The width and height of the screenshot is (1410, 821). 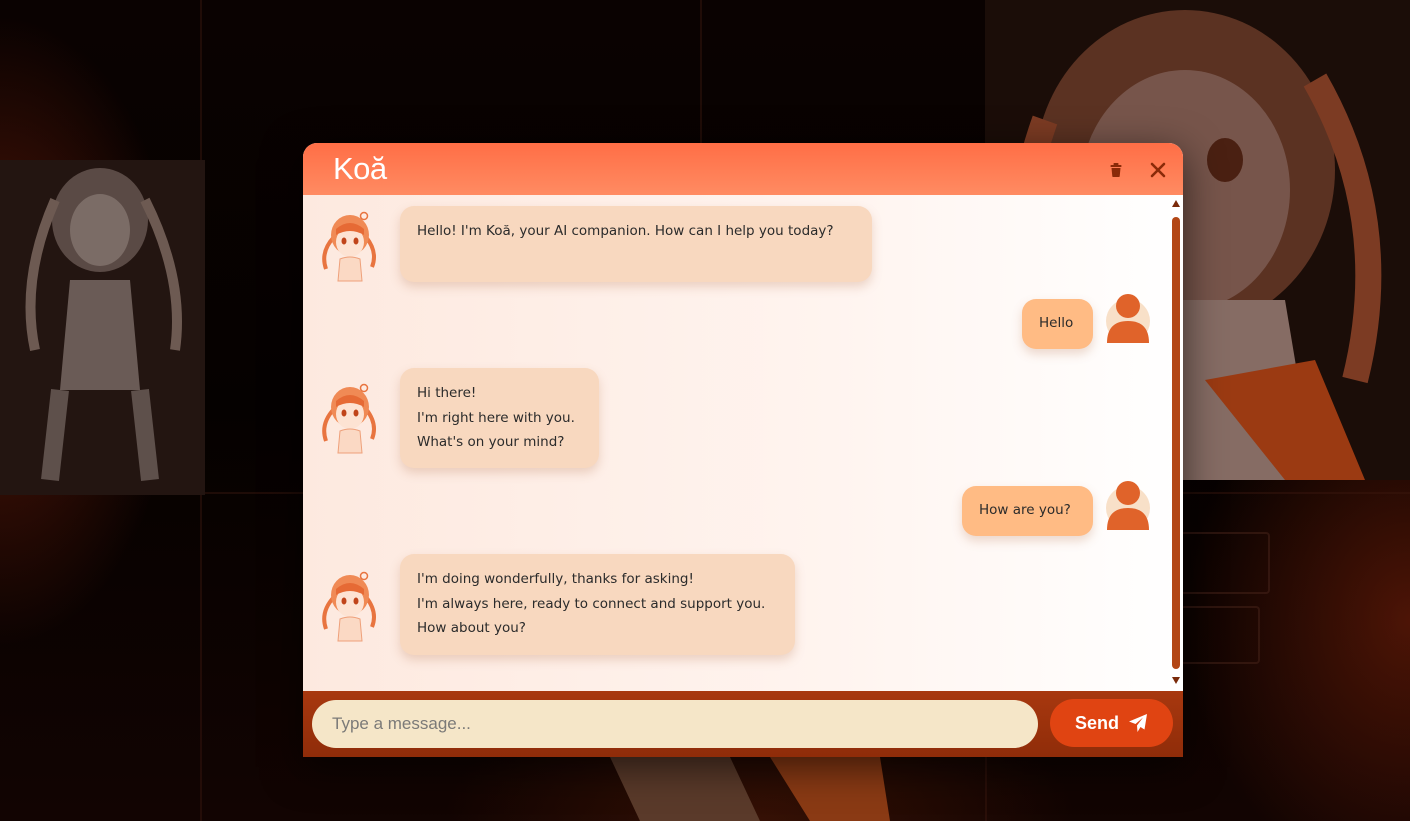 I want to click on message-scrollbar, so click(x=1176, y=443).